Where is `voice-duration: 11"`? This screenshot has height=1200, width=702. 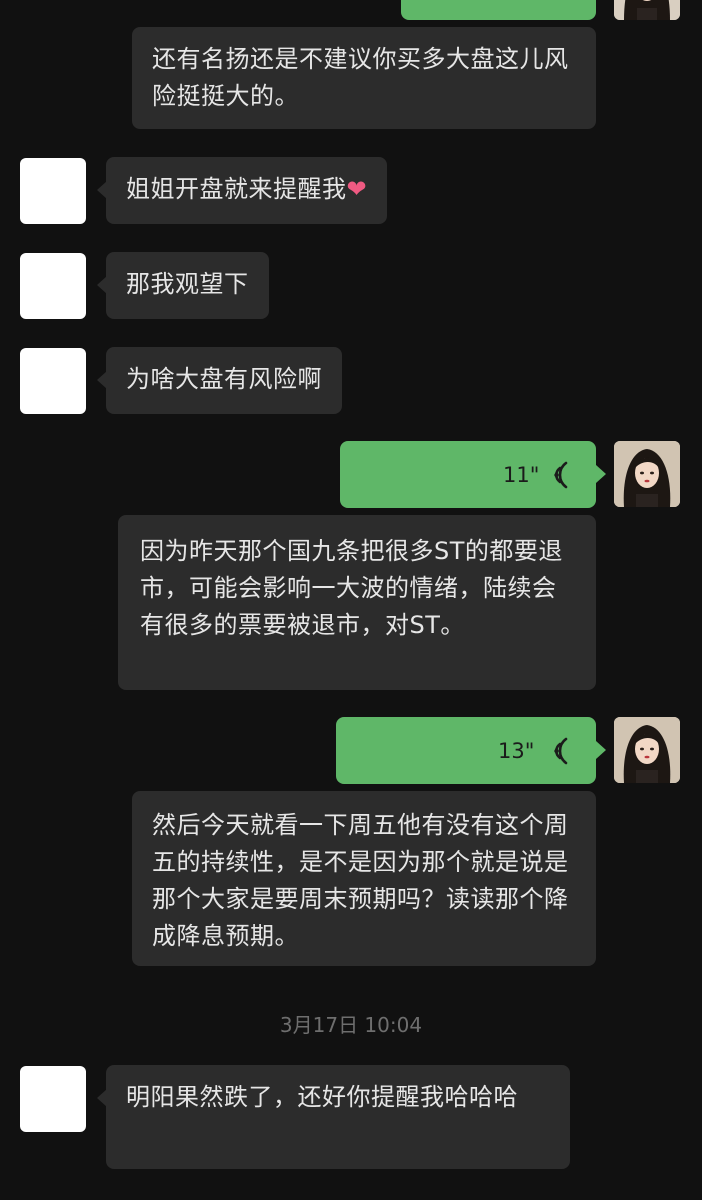 voice-duration: 11" is located at coordinates (521, 475).